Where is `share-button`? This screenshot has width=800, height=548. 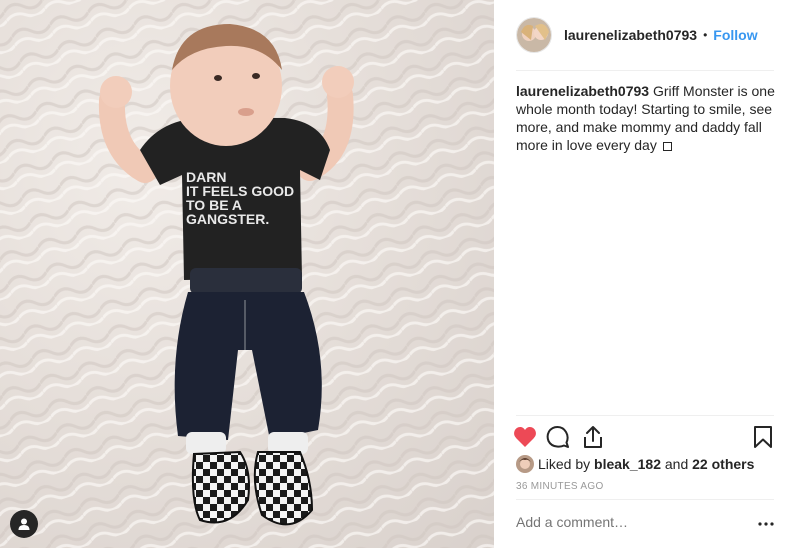 share-button is located at coordinates (593, 437).